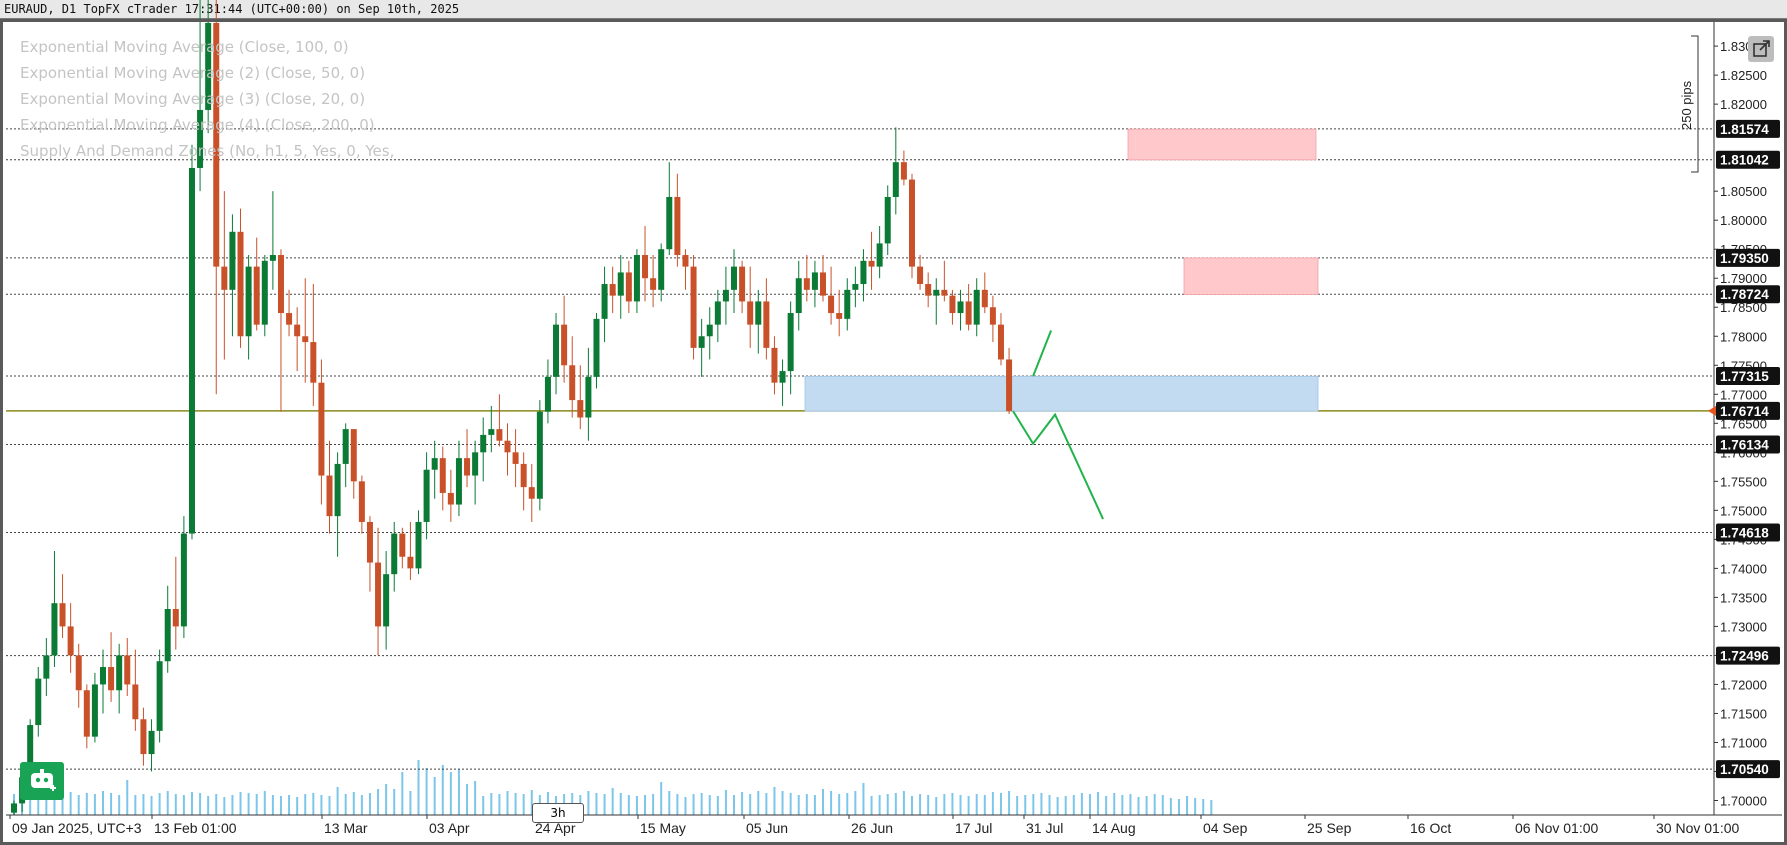 The width and height of the screenshot is (1787, 845). Describe the element at coordinates (1329, 828) in the screenshot. I see `x-tick-label: 25 Sep` at that location.